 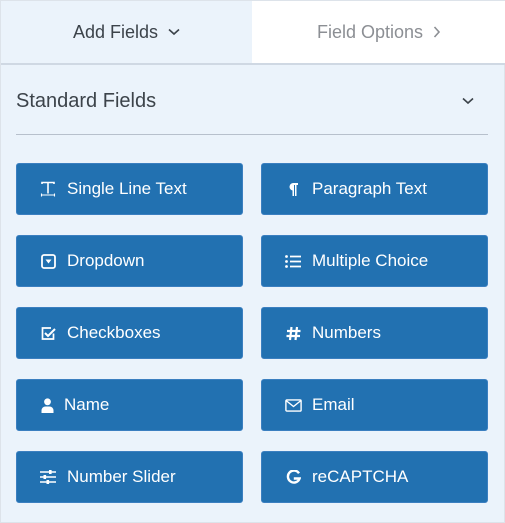 I want to click on envelope-icon, so click(x=293, y=405).